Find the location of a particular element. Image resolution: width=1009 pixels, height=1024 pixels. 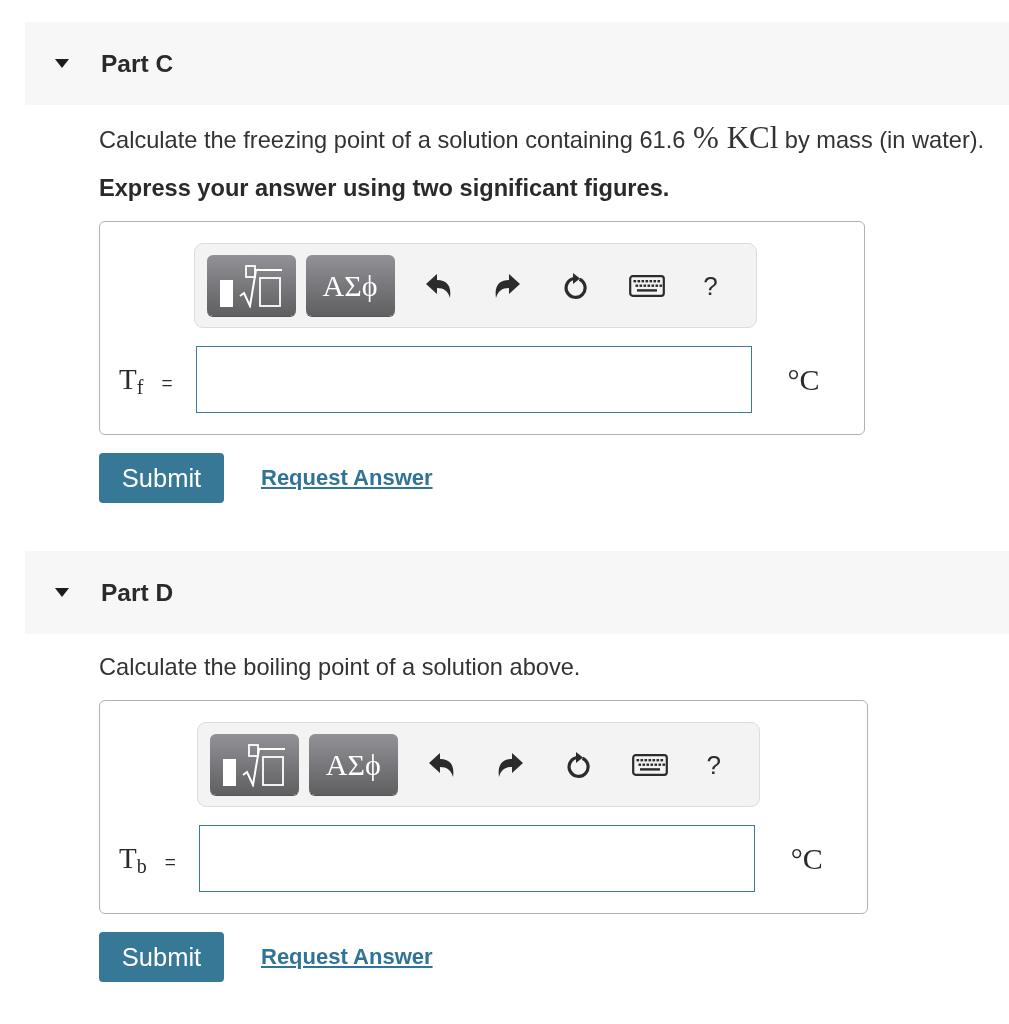

variable-label: T$_{f}$ = is located at coordinates (146, 379).